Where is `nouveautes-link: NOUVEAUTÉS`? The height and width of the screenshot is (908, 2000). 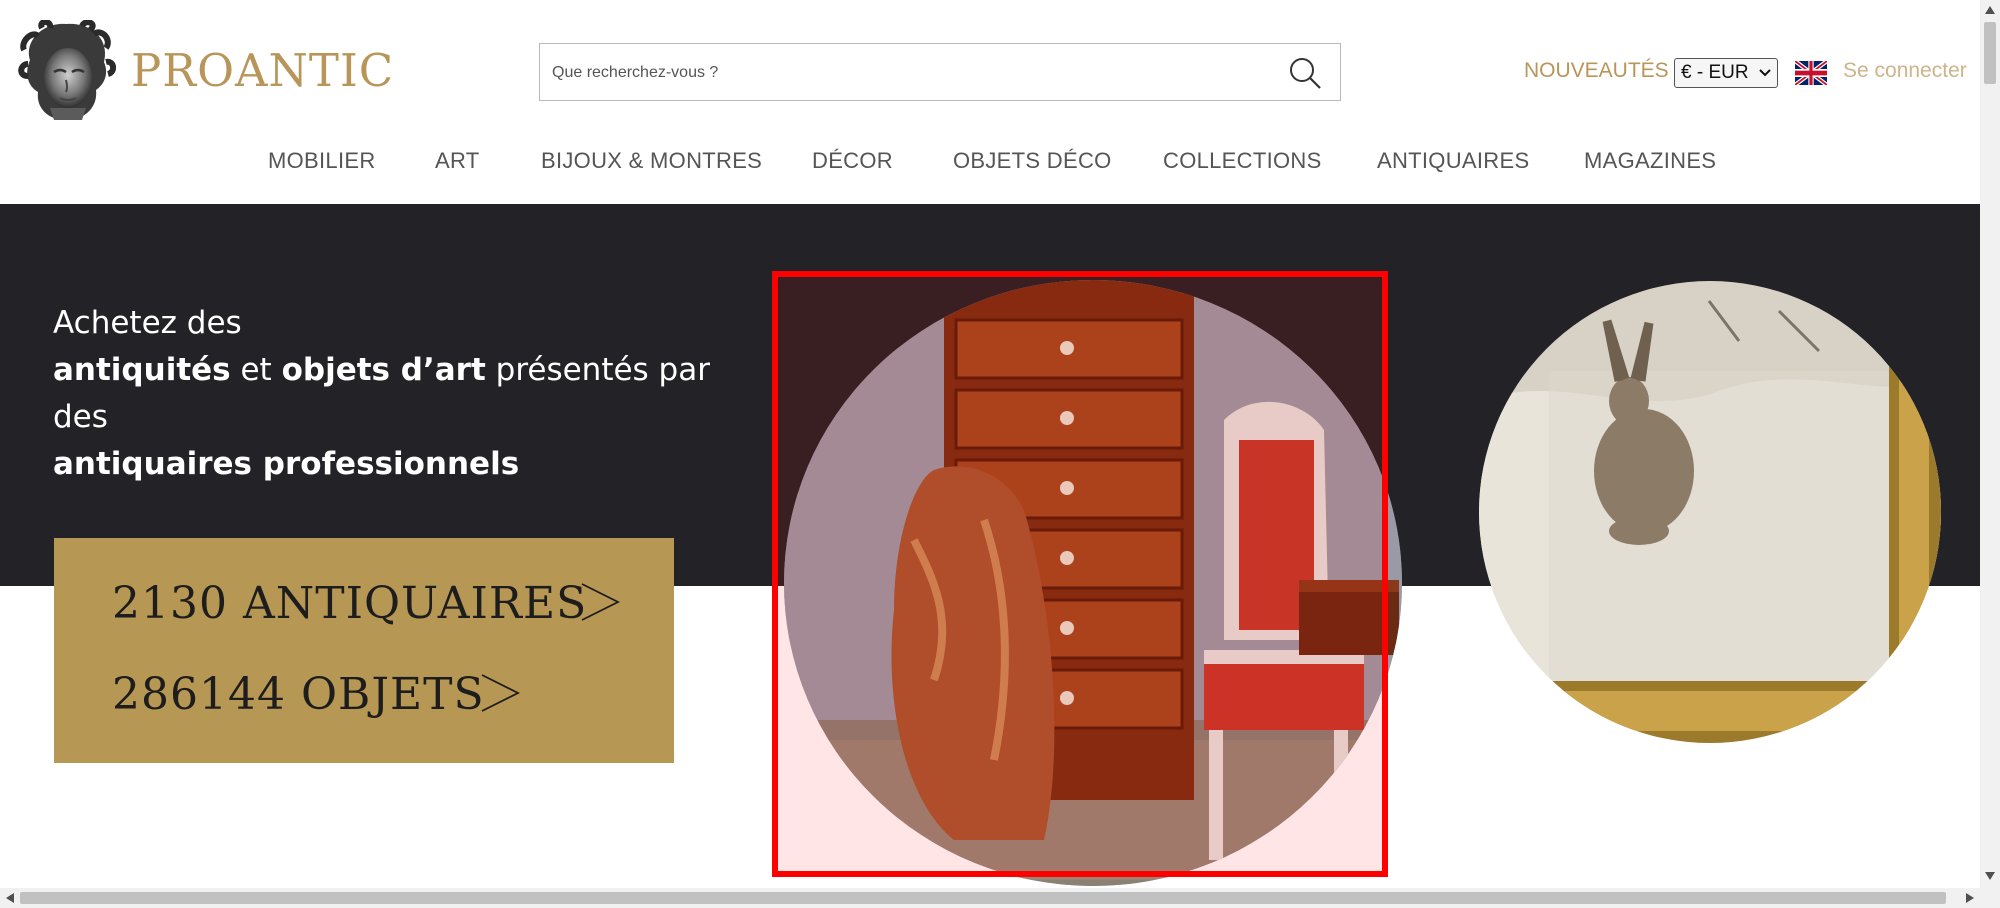
nouveautes-link: NOUVEAUTÉS is located at coordinates (1596, 71).